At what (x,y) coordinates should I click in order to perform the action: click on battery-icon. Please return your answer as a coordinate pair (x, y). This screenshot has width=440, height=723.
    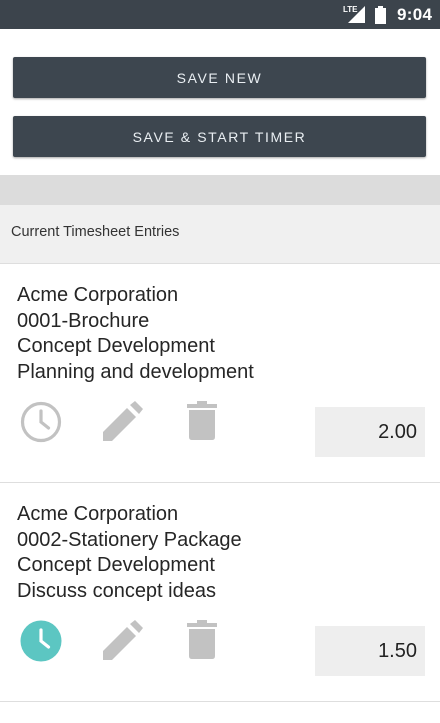
    Looking at the image, I should click on (381, 18).